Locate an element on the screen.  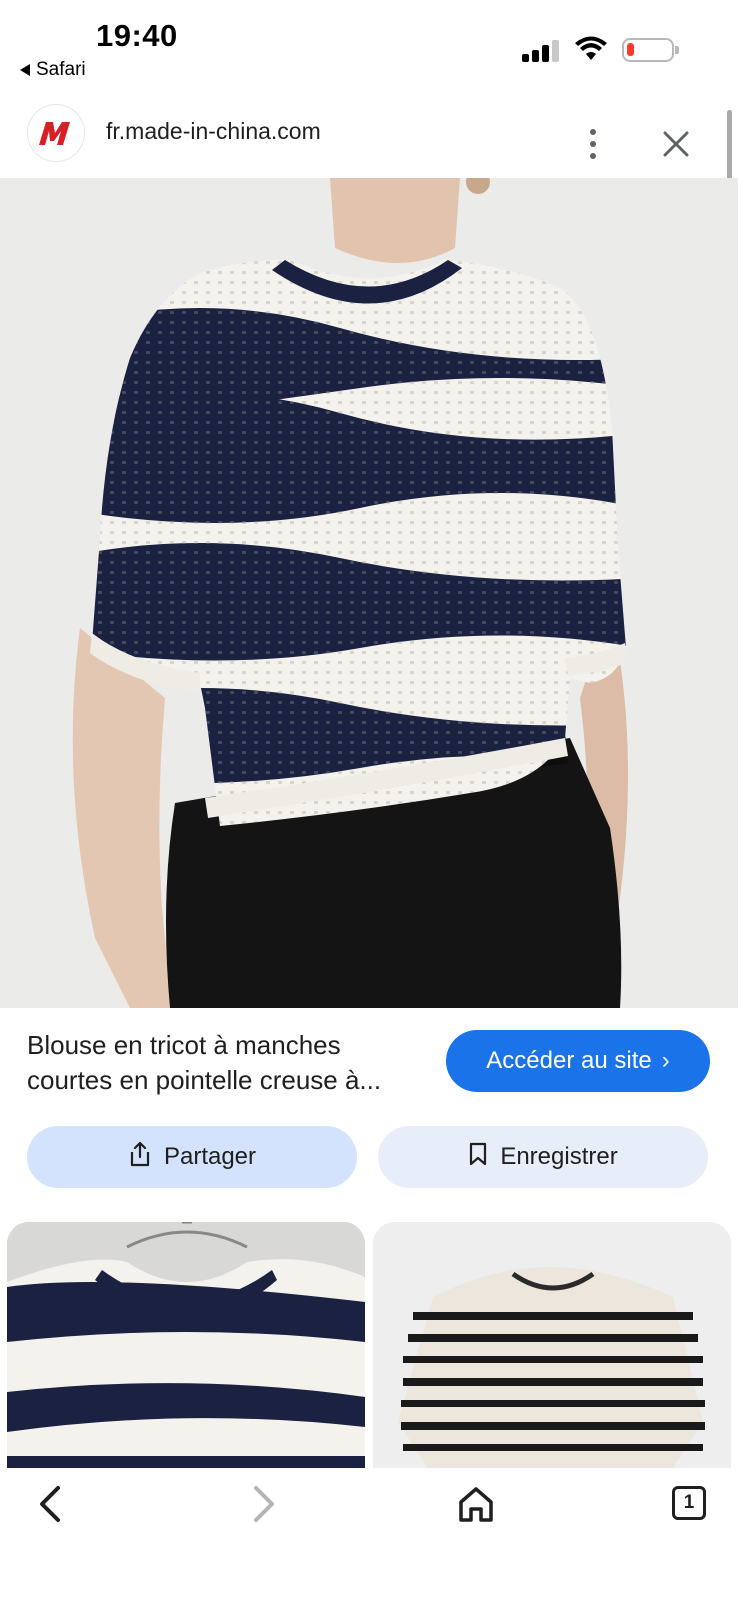
visit-site-button: Accéder au site › is located at coordinates (578, 1061).